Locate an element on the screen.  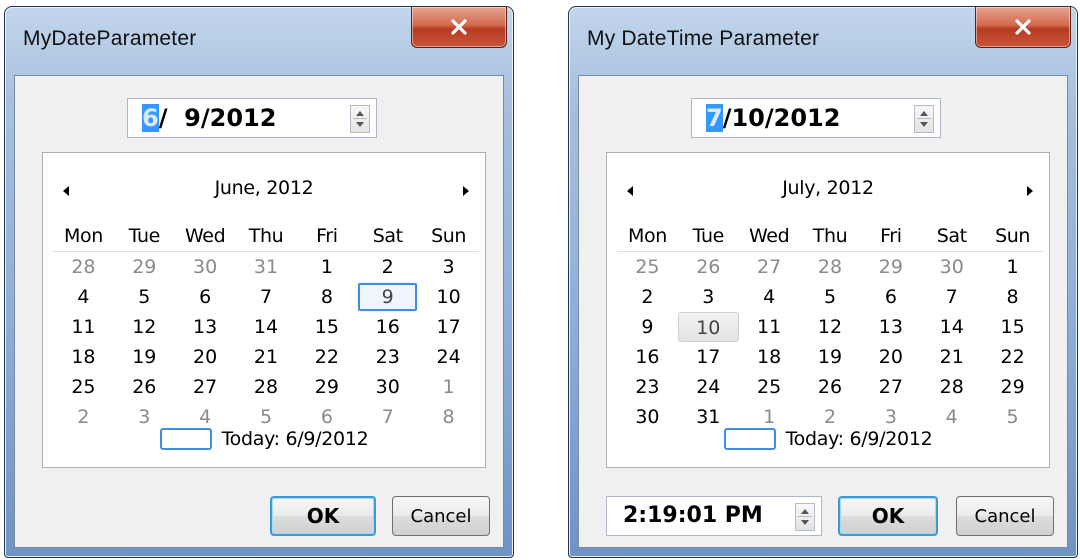
calendar-day: 9 is located at coordinates (647, 327).